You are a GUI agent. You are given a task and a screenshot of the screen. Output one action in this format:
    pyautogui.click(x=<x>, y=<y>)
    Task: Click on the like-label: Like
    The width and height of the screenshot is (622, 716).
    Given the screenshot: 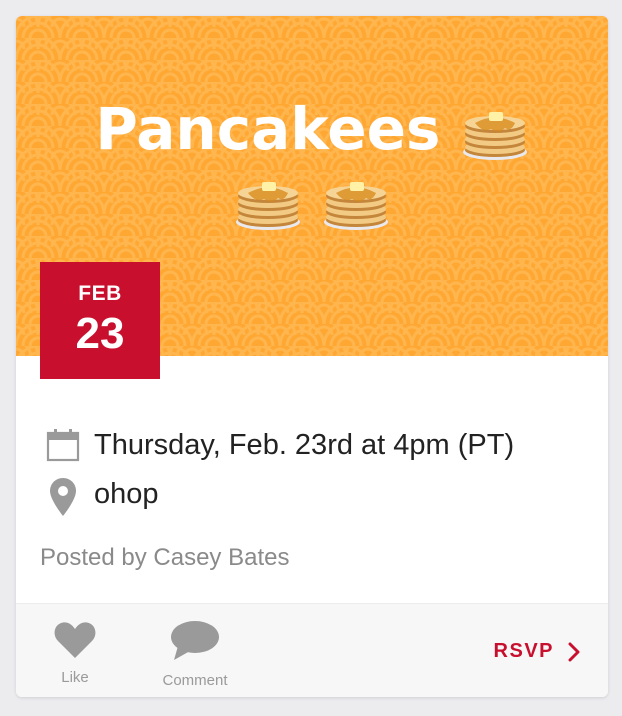 What is the action you would take?
    pyautogui.click(x=75, y=677)
    